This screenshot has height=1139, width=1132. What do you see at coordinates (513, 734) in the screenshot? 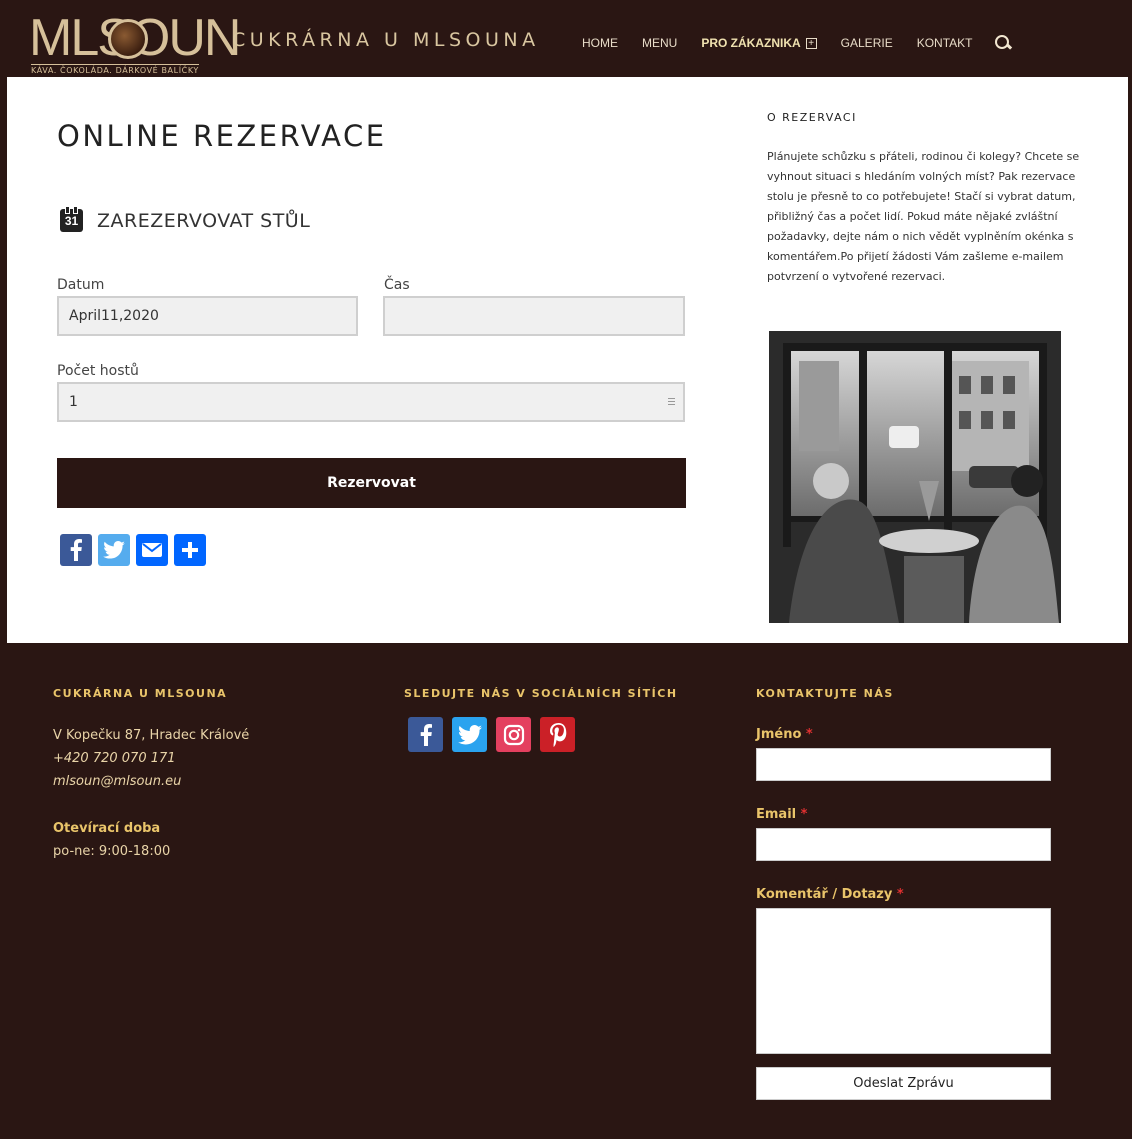
I see `instagram-icon` at bounding box center [513, 734].